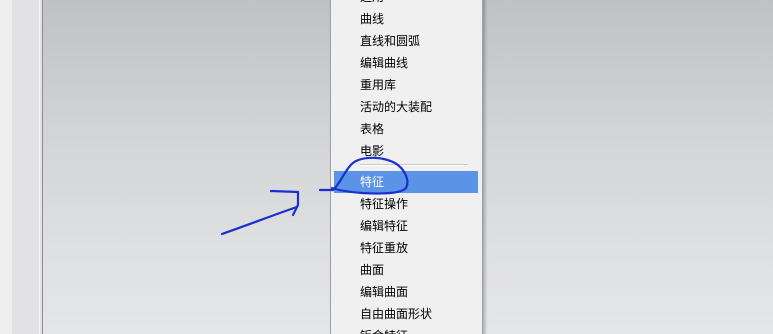  What do you see at coordinates (414, 165) in the screenshot?
I see `menu-separator` at bounding box center [414, 165].